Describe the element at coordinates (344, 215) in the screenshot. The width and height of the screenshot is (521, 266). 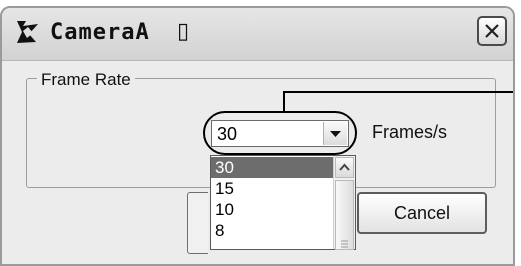
I see `scroll-thumb` at that location.